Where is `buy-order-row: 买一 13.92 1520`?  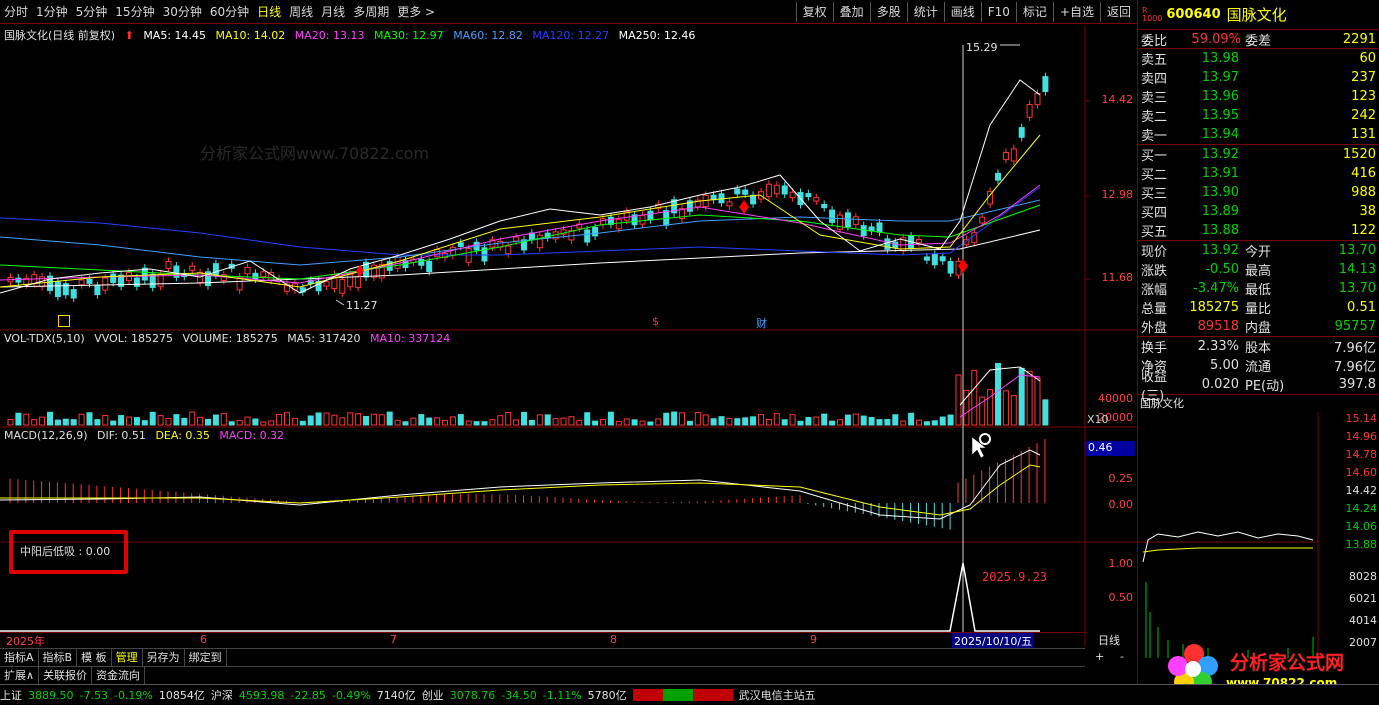
buy-order-row: 买一 13.92 1520 is located at coordinates (1258, 154).